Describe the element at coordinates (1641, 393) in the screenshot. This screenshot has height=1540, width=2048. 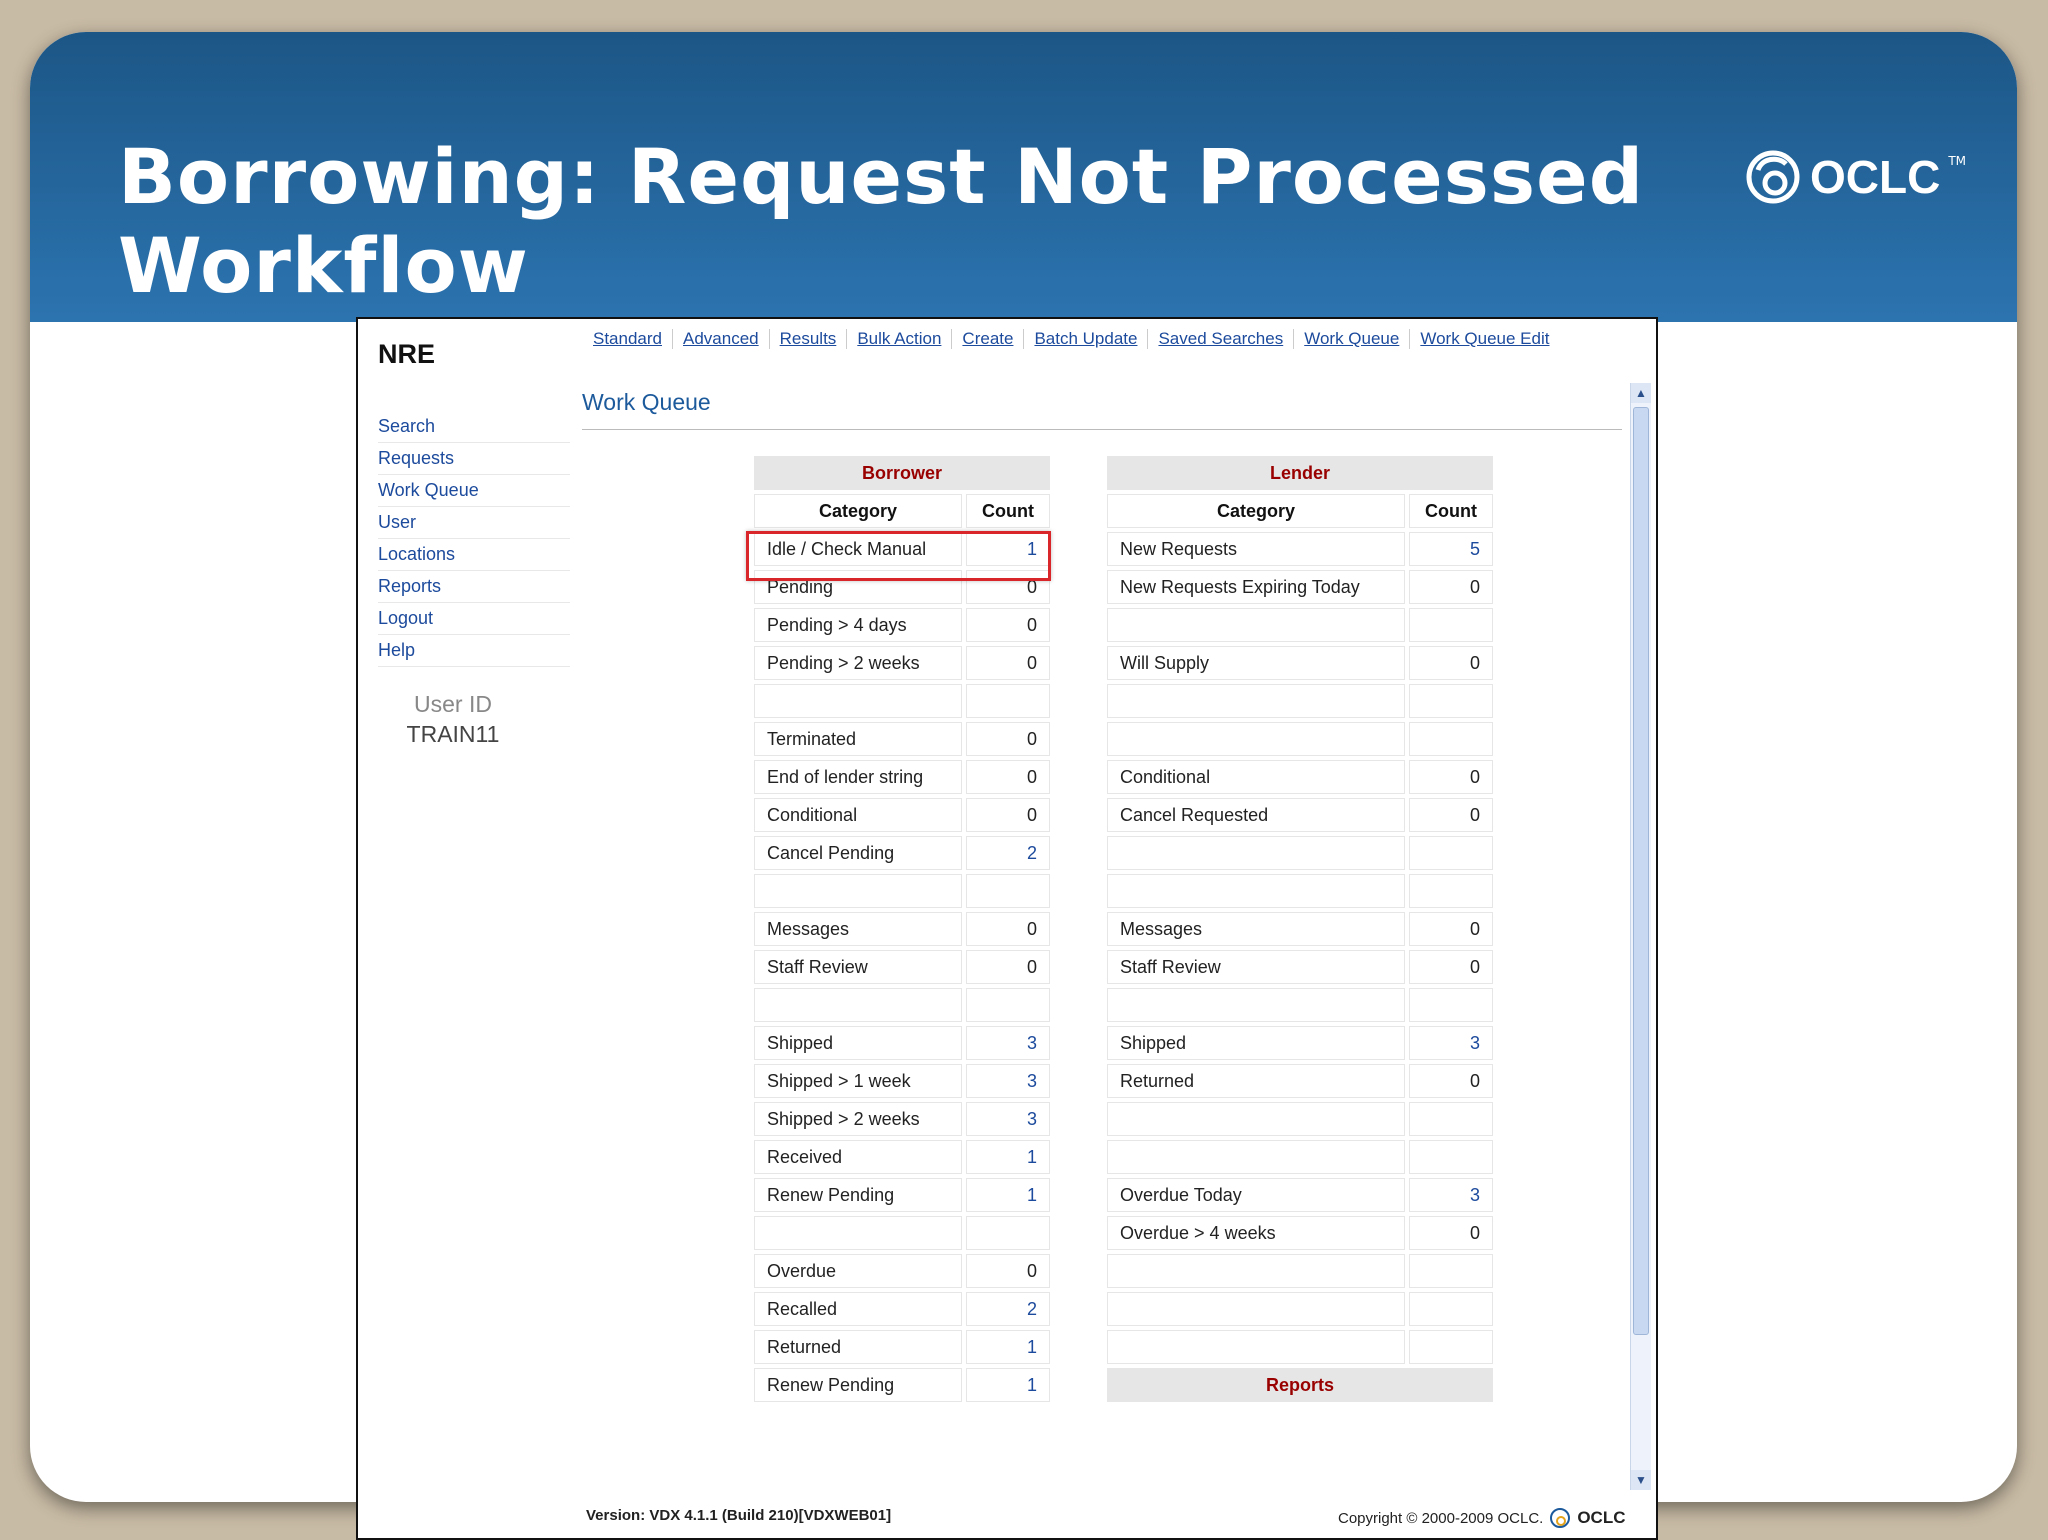
I see `scroll-up-icon: ▲` at that location.